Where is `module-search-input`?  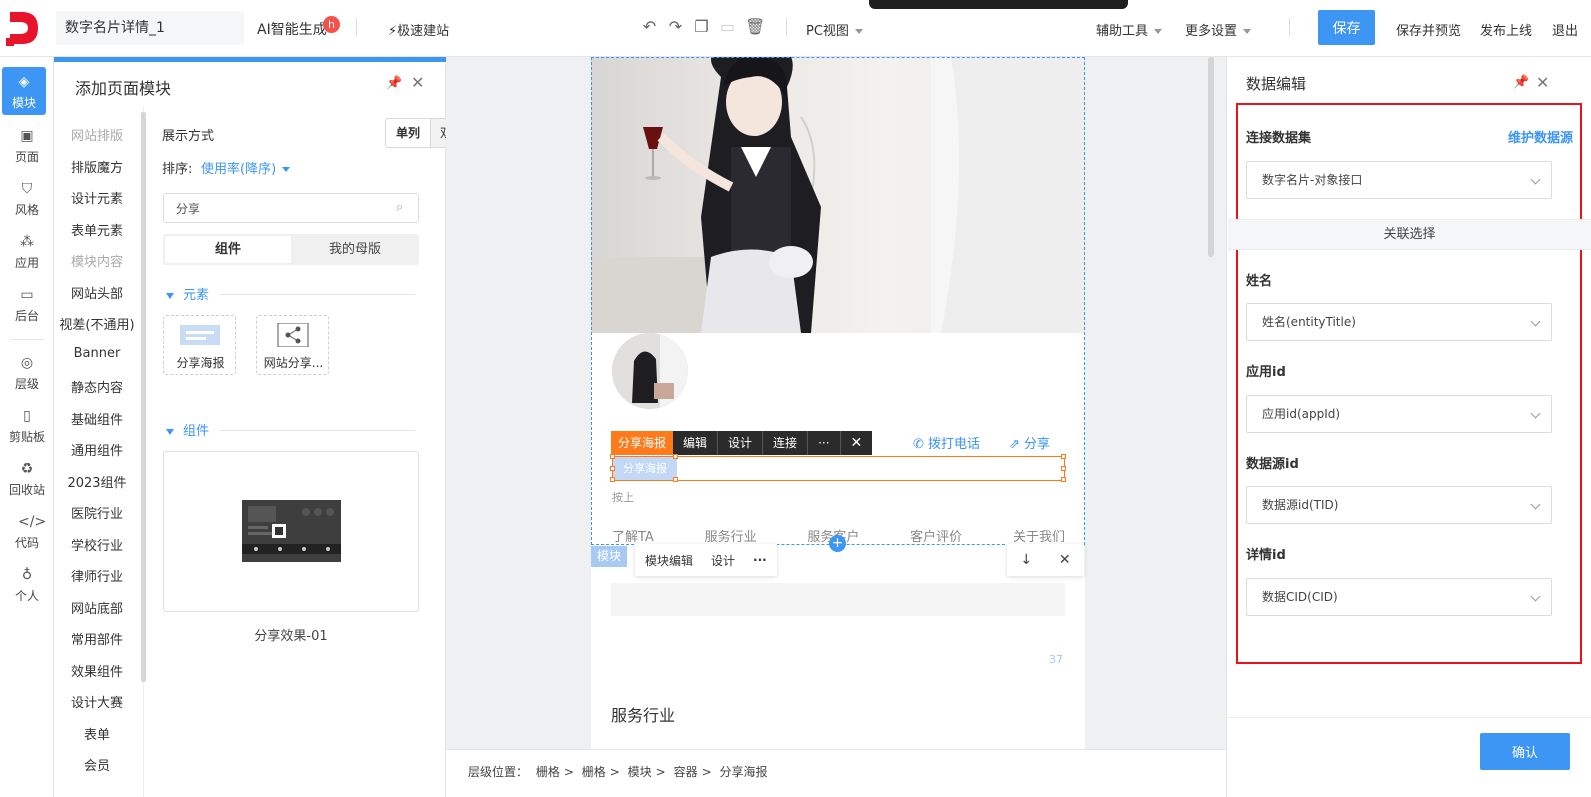 module-search-input is located at coordinates (291, 208).